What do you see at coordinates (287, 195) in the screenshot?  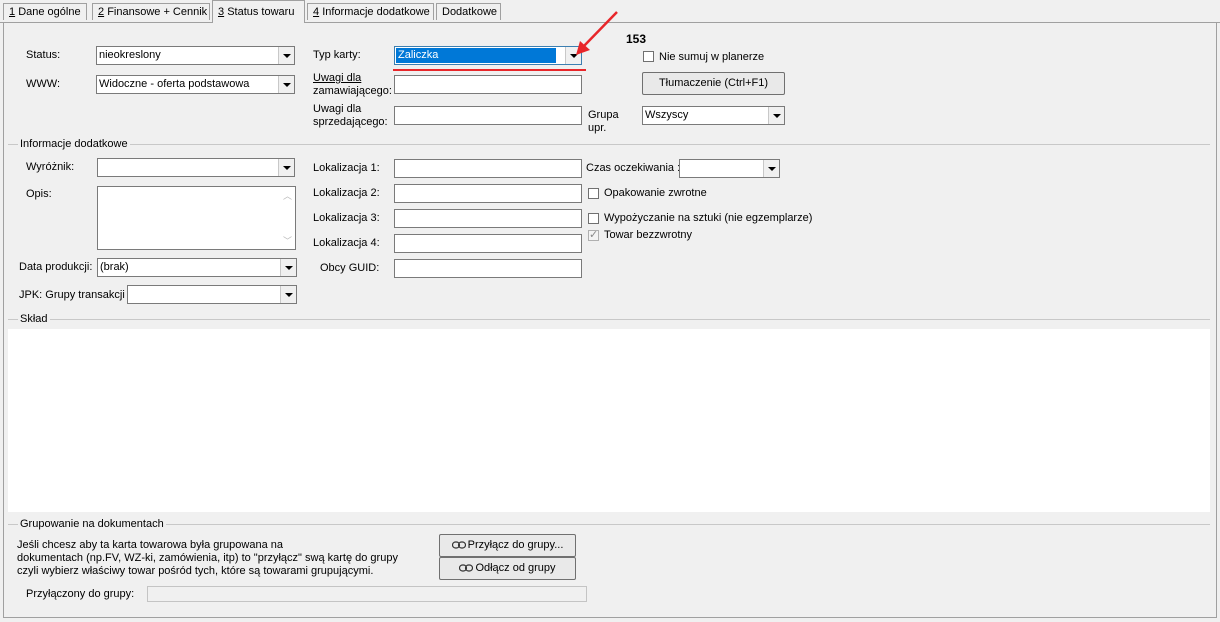 I see `scroll-up-icon: ︿` at bounding box center [287, 195].